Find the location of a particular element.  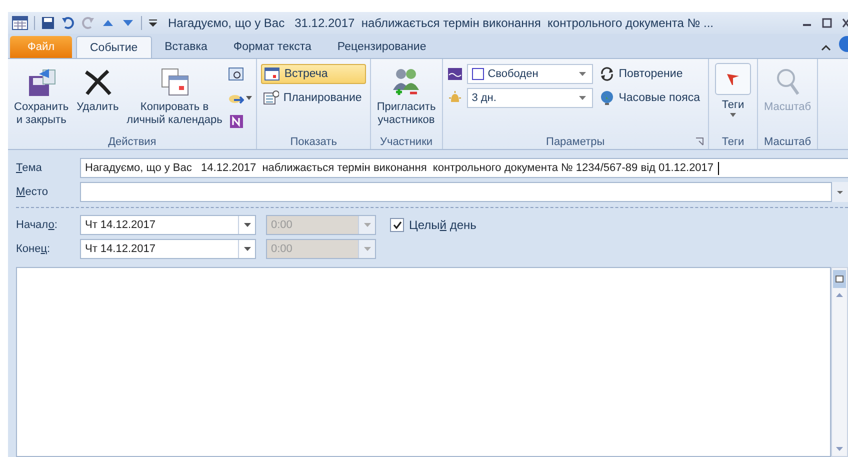

dropdown-caret-icon is located at coordinates (840, 192).